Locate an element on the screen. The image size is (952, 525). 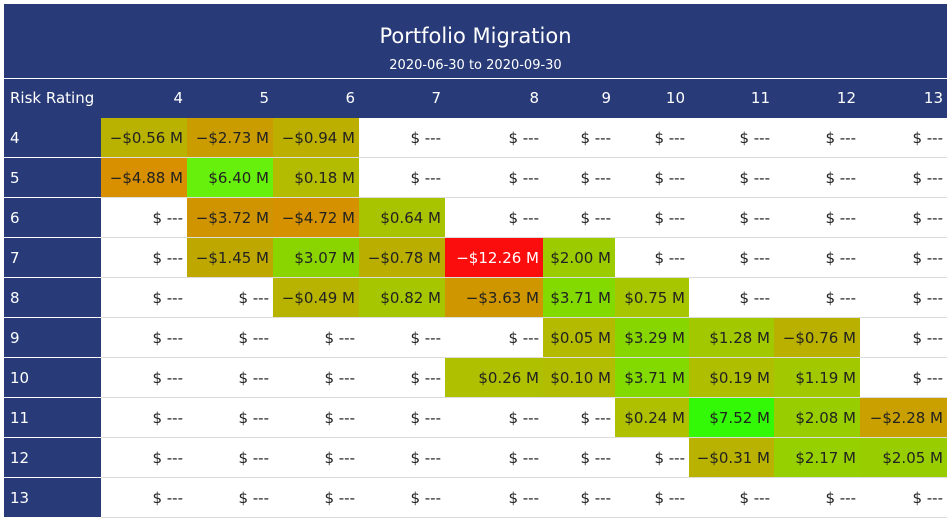
migration-cell: −$0.76 M is located at coordinates (817, 337).